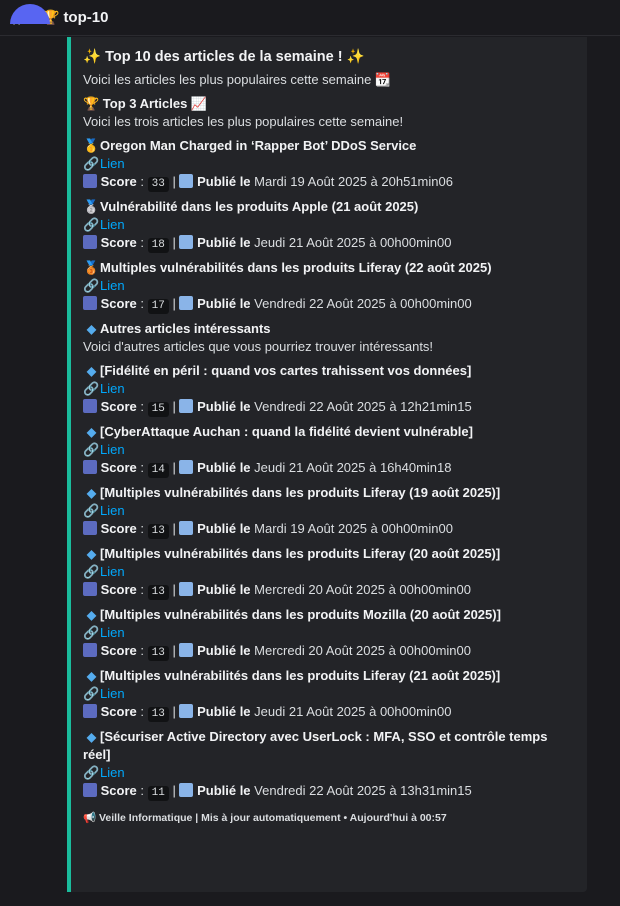  What do you see at coordinates (363, 303) in the screenshot?
I see `published-date: Vendredi 22 Août 2025 à 00h00min00` at bounding box center [363, 303].